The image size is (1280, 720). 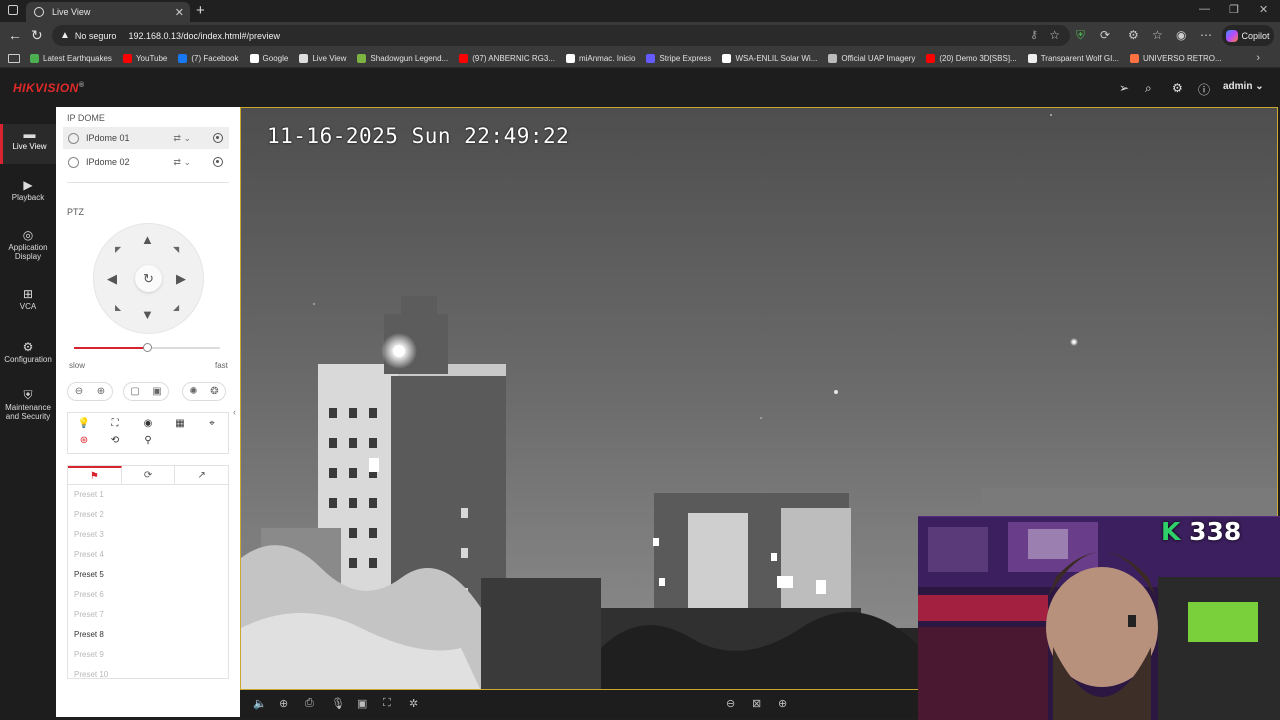 What do you see at coordinates (112, 279) in the screenshot?
I see `ptz-left-icon: ◀` at bounding box center [112, 279].